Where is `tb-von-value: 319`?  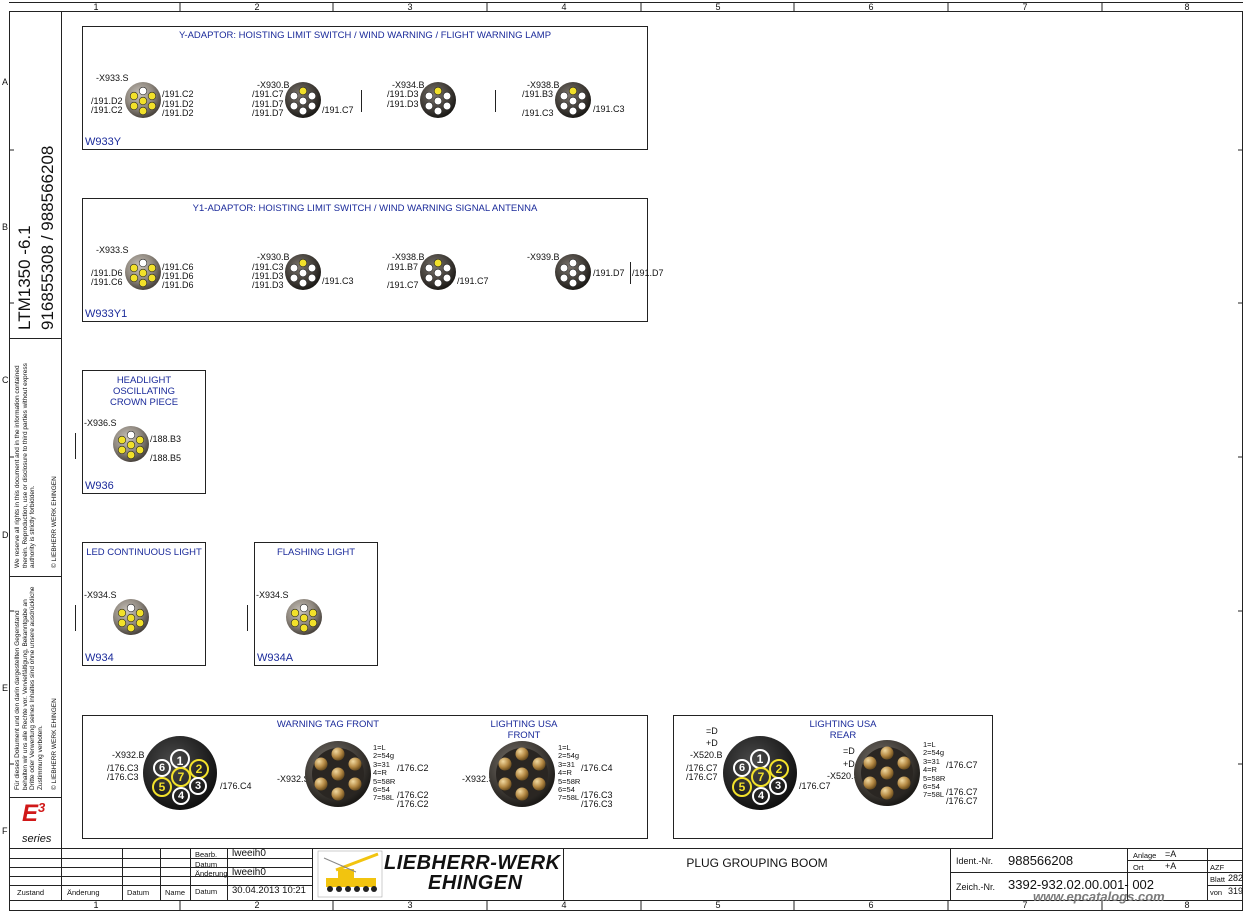 tb-von-value: 319 is located at coordinates (1236, 891).